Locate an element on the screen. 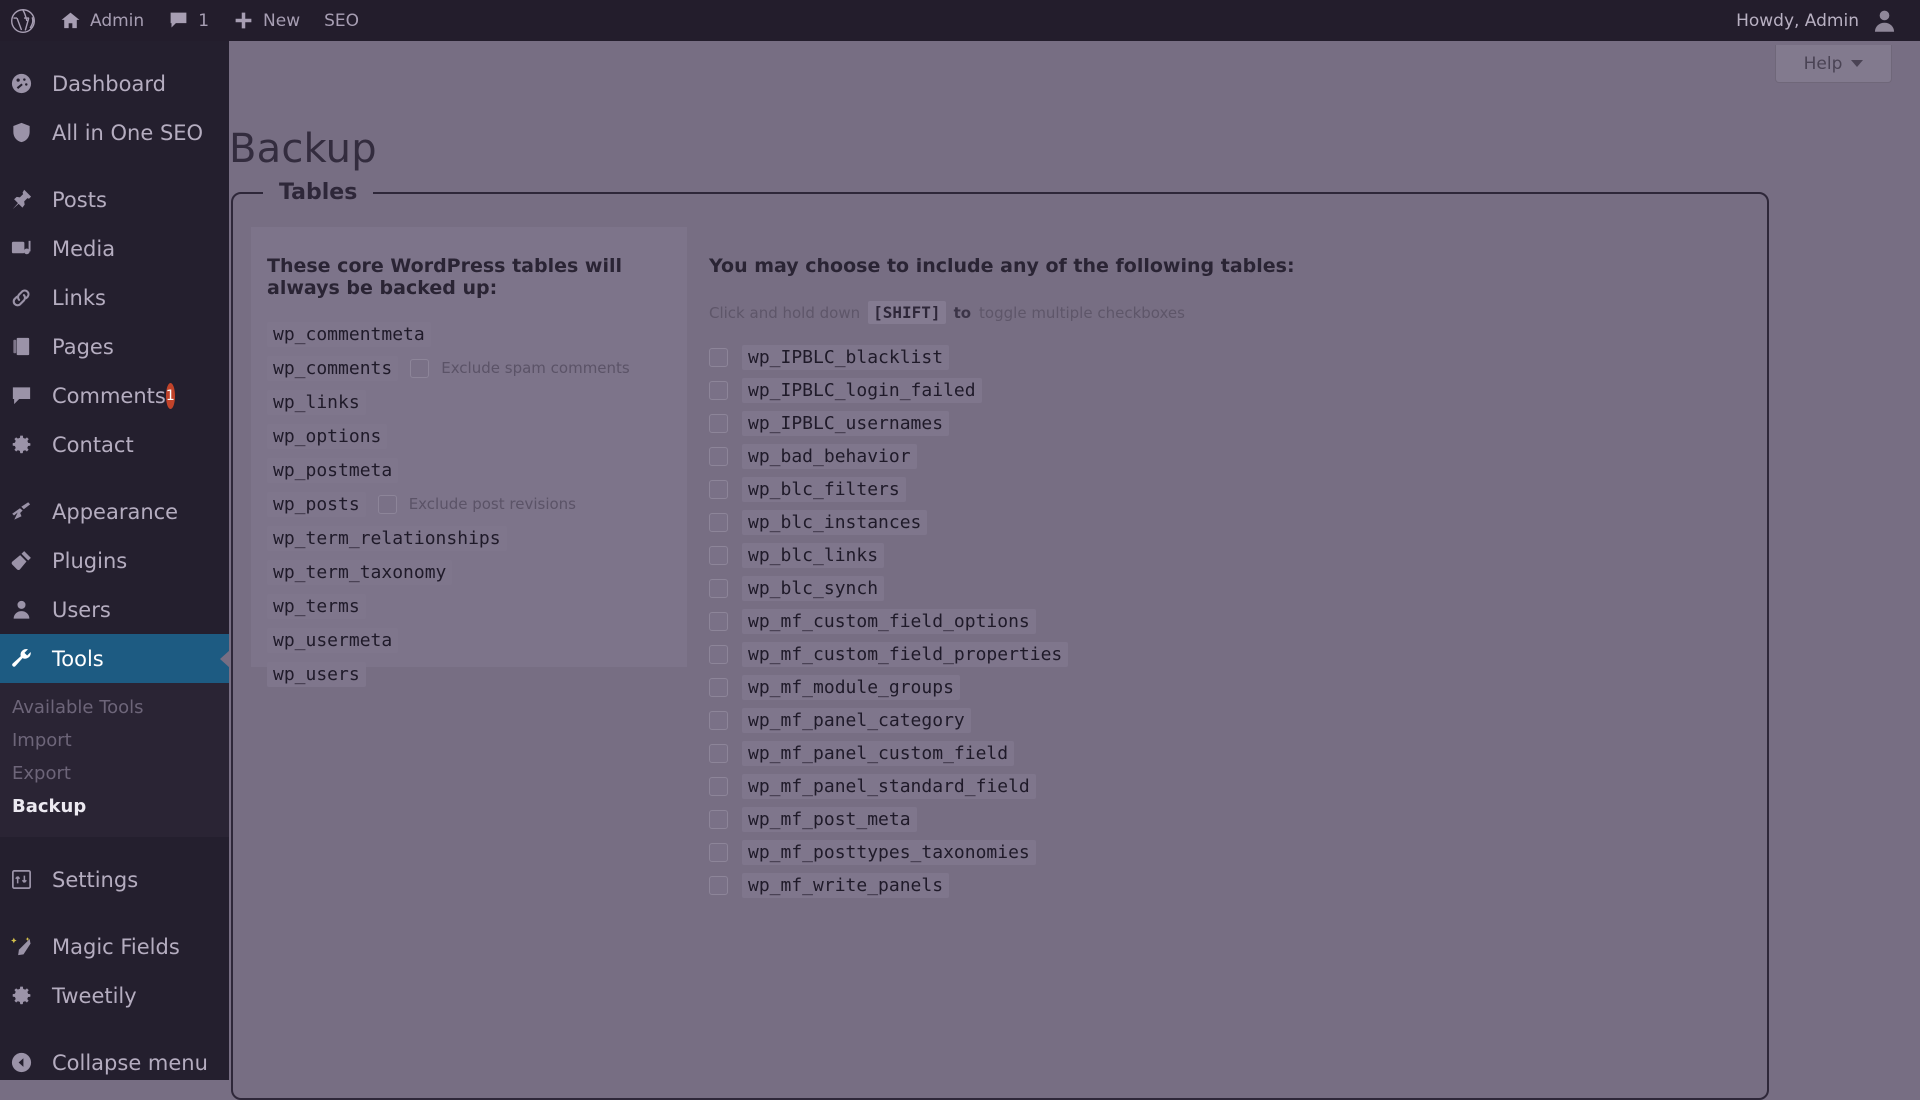 The image size is (1920, 1100). home-icon is located at coordinates (70, 20).